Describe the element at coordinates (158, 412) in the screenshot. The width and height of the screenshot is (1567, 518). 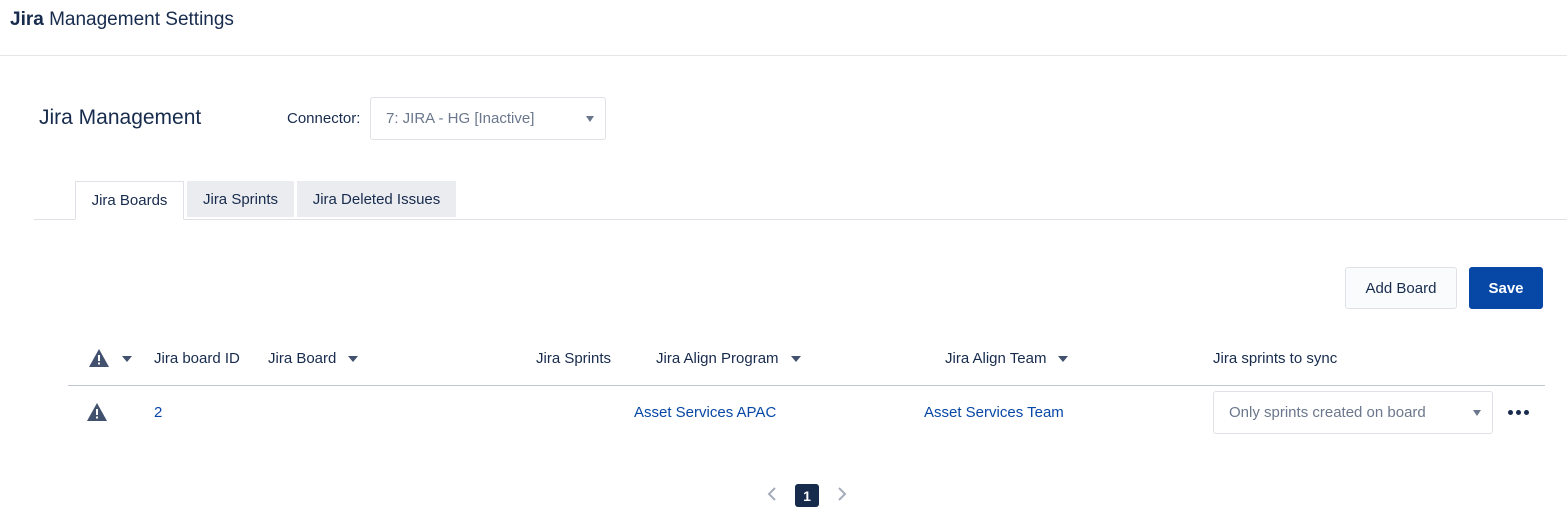
I see `board-id-link: 2` at that location.